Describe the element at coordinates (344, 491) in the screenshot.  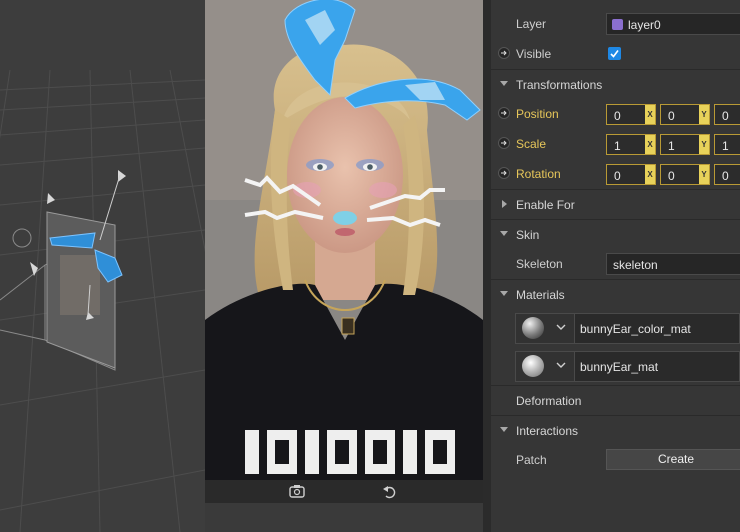
I see `simulator-toolbar` at that location.